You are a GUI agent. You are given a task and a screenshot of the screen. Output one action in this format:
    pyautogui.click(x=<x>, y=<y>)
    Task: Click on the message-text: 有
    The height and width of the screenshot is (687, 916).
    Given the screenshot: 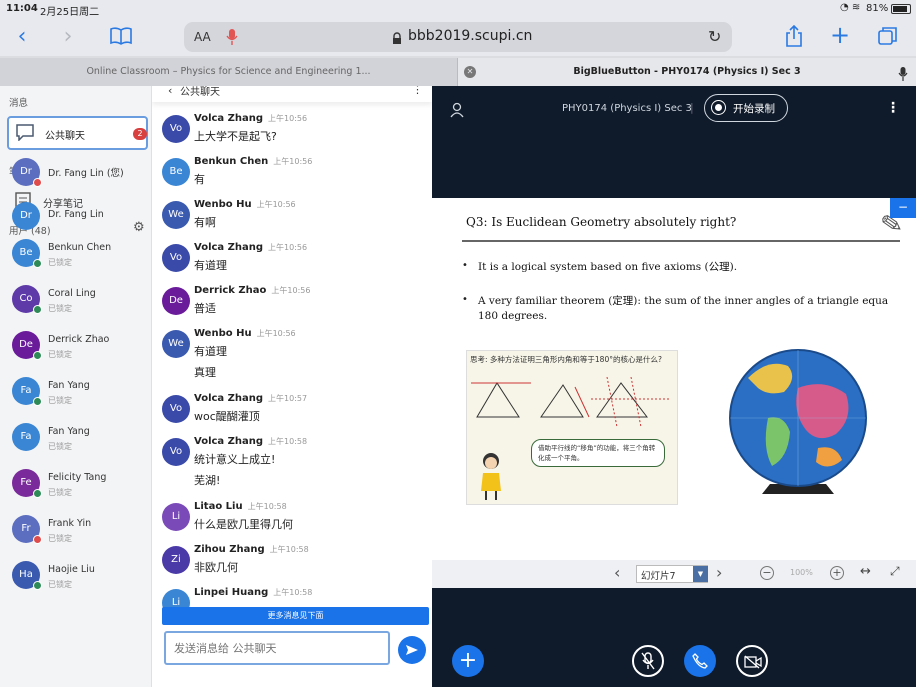 What is the action you would take?
    pyautogui.click(x=199, y=179)
    